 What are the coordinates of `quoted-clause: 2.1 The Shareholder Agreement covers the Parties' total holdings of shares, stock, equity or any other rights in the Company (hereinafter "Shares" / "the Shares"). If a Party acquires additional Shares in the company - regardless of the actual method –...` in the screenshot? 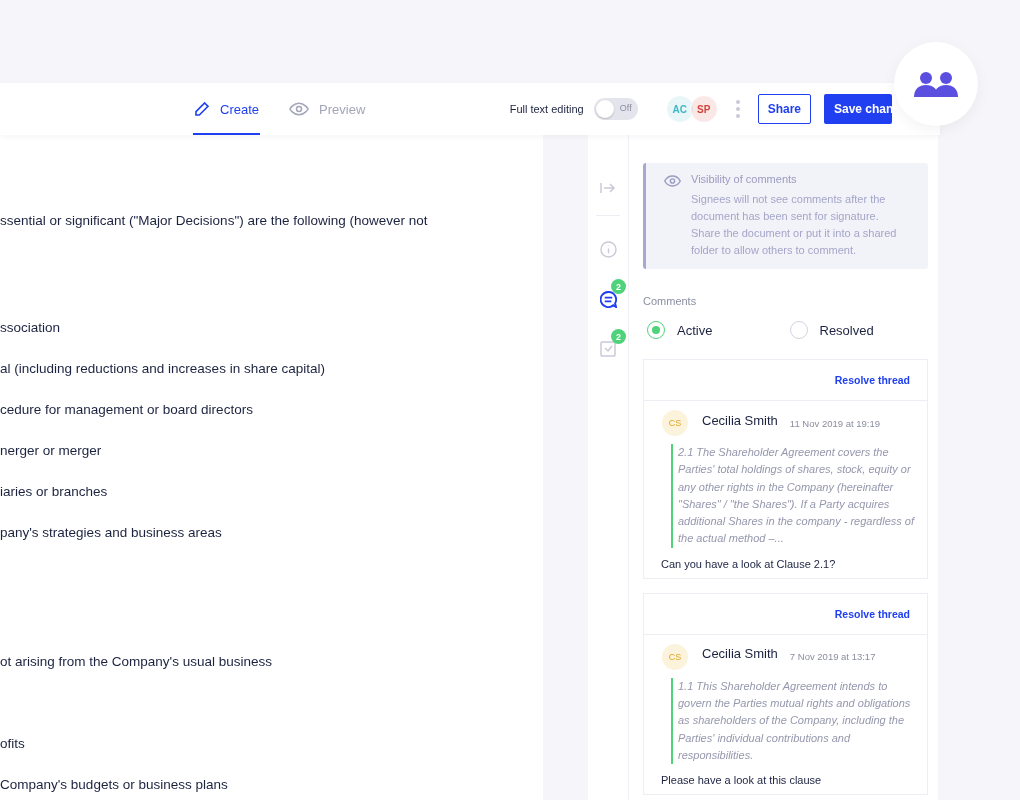 It's located at (794, 496).